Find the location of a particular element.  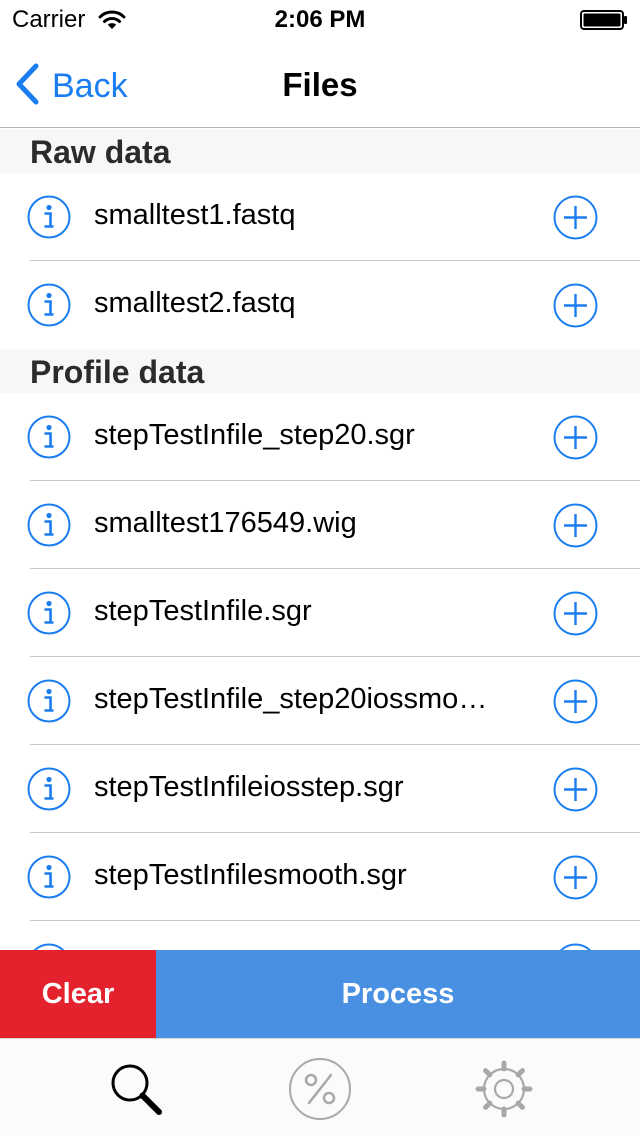

action-bar: Clear Process is located at coordinates (320, 994).